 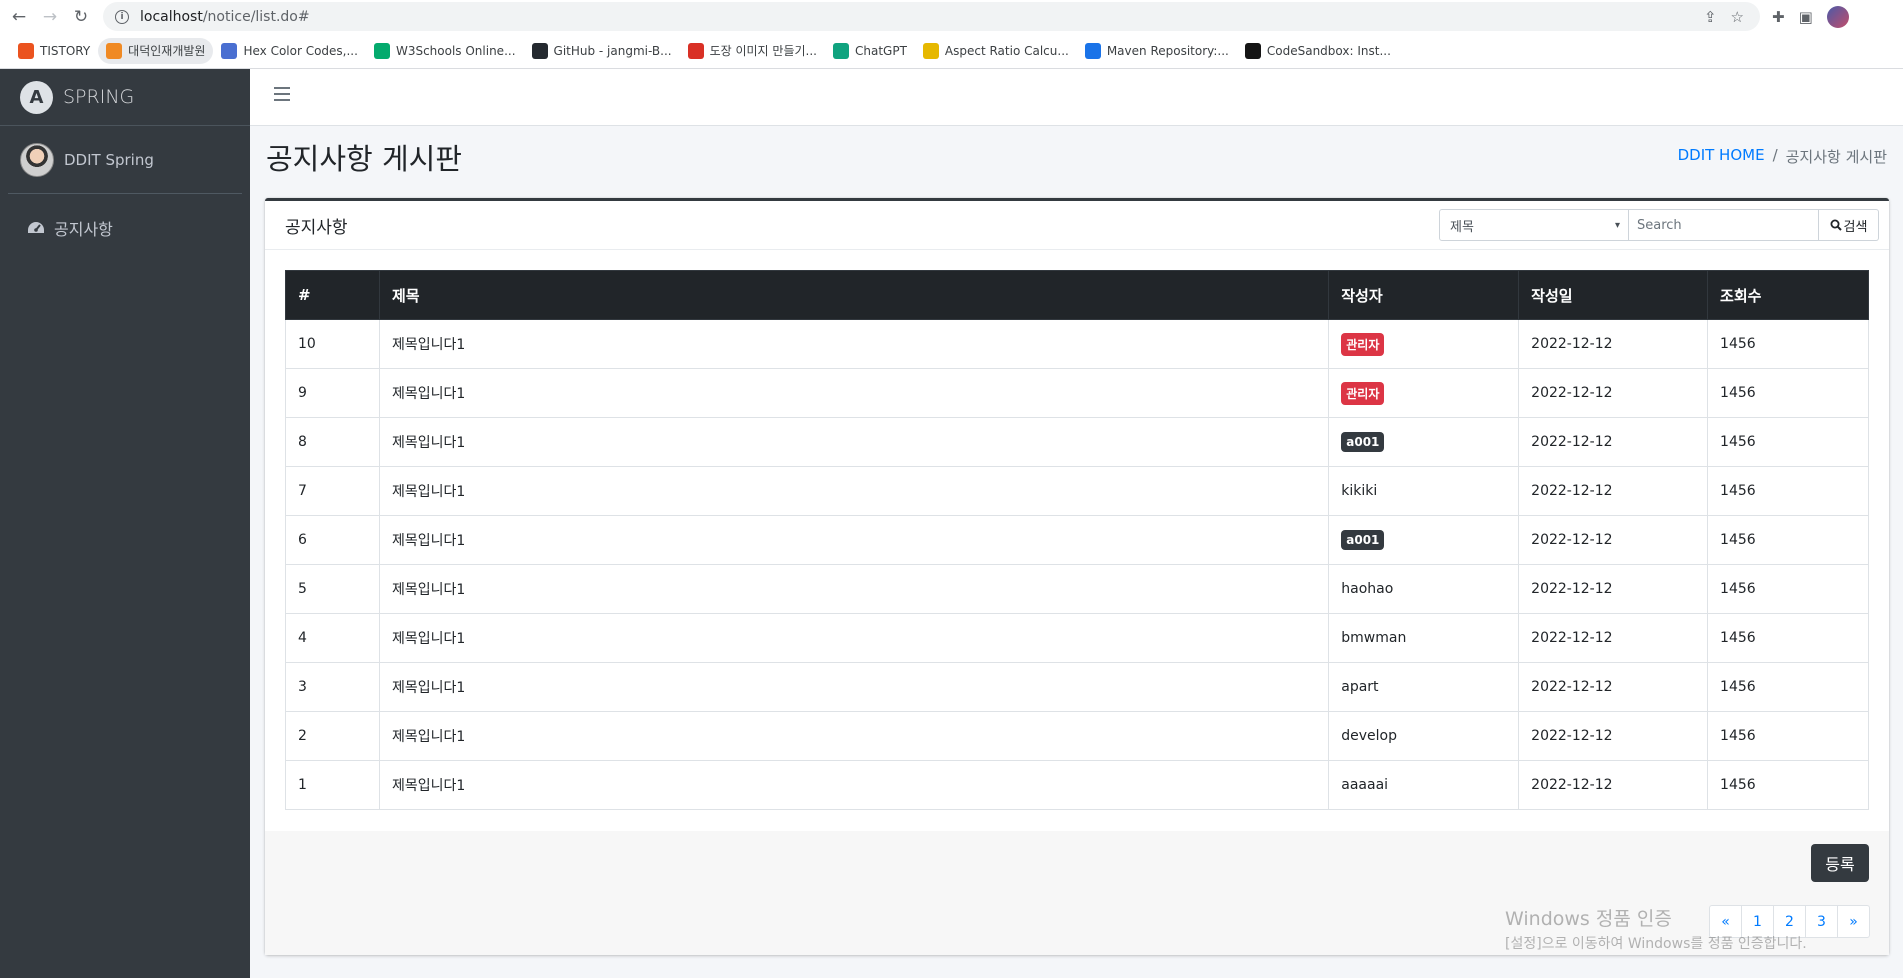 What do you see at coordinates (1363, 442) in the screenshot?
I see `writer-badge: a001` at bounding box center [1363, 442].